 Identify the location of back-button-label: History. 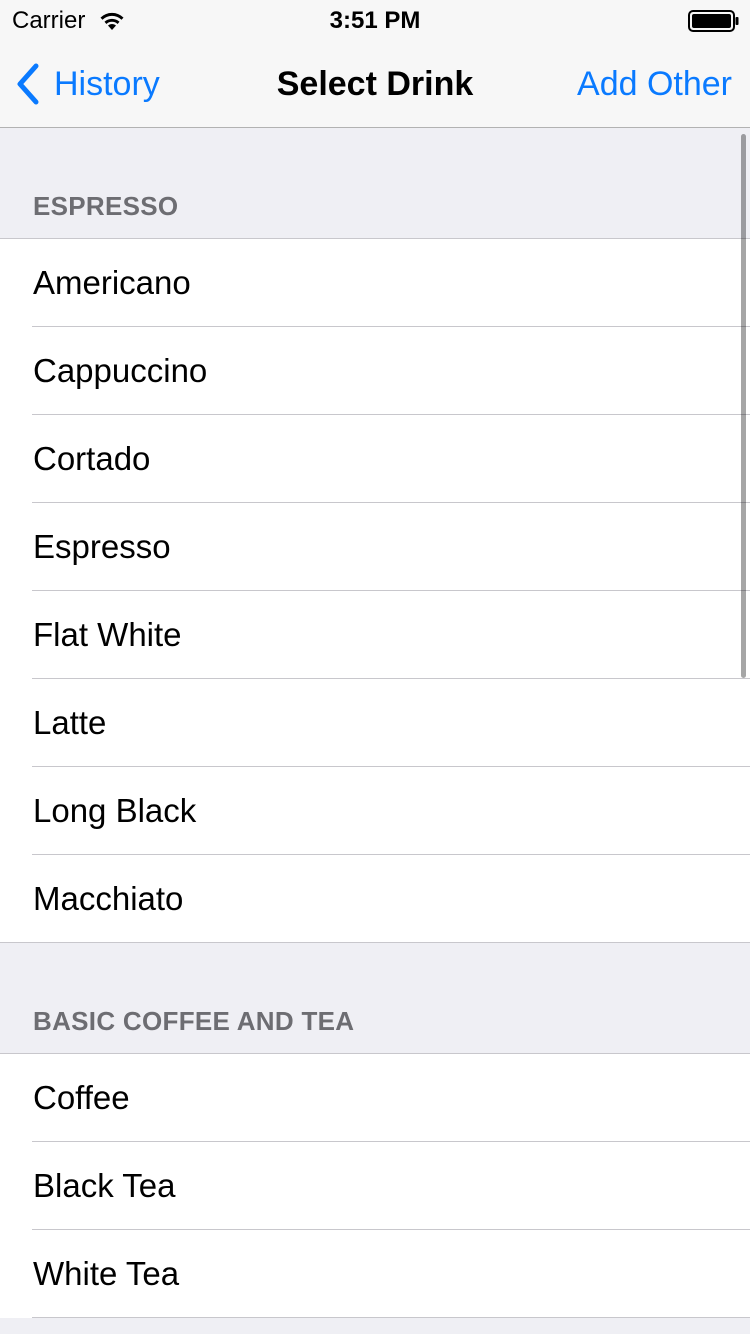
(107, 84).